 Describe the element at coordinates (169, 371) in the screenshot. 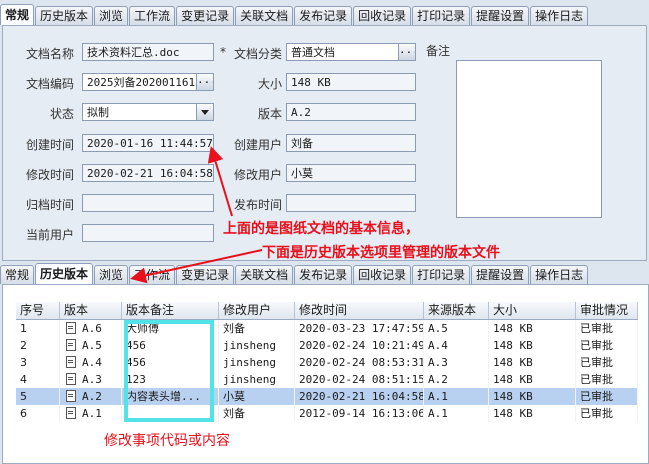

I see `remark-highlight-box` at that location.